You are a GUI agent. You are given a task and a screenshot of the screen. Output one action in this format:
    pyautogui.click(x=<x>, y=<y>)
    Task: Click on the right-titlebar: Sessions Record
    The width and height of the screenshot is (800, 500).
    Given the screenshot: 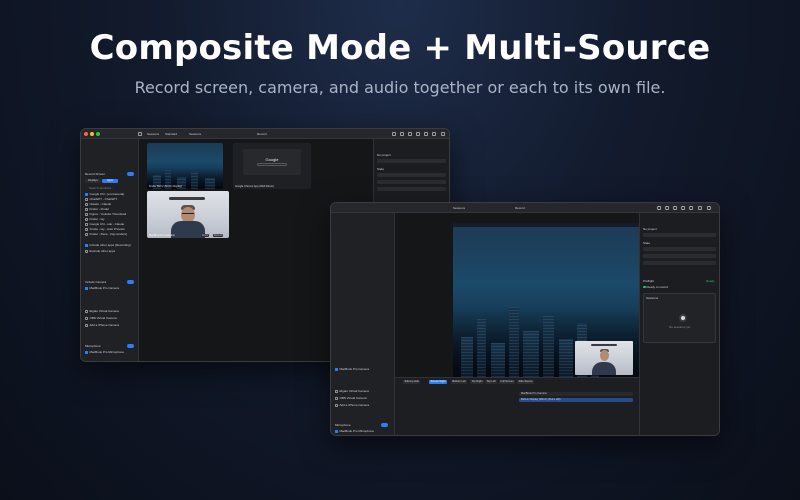 What is the action you would take?
    pyautogui.click(x=525, y=208)
    